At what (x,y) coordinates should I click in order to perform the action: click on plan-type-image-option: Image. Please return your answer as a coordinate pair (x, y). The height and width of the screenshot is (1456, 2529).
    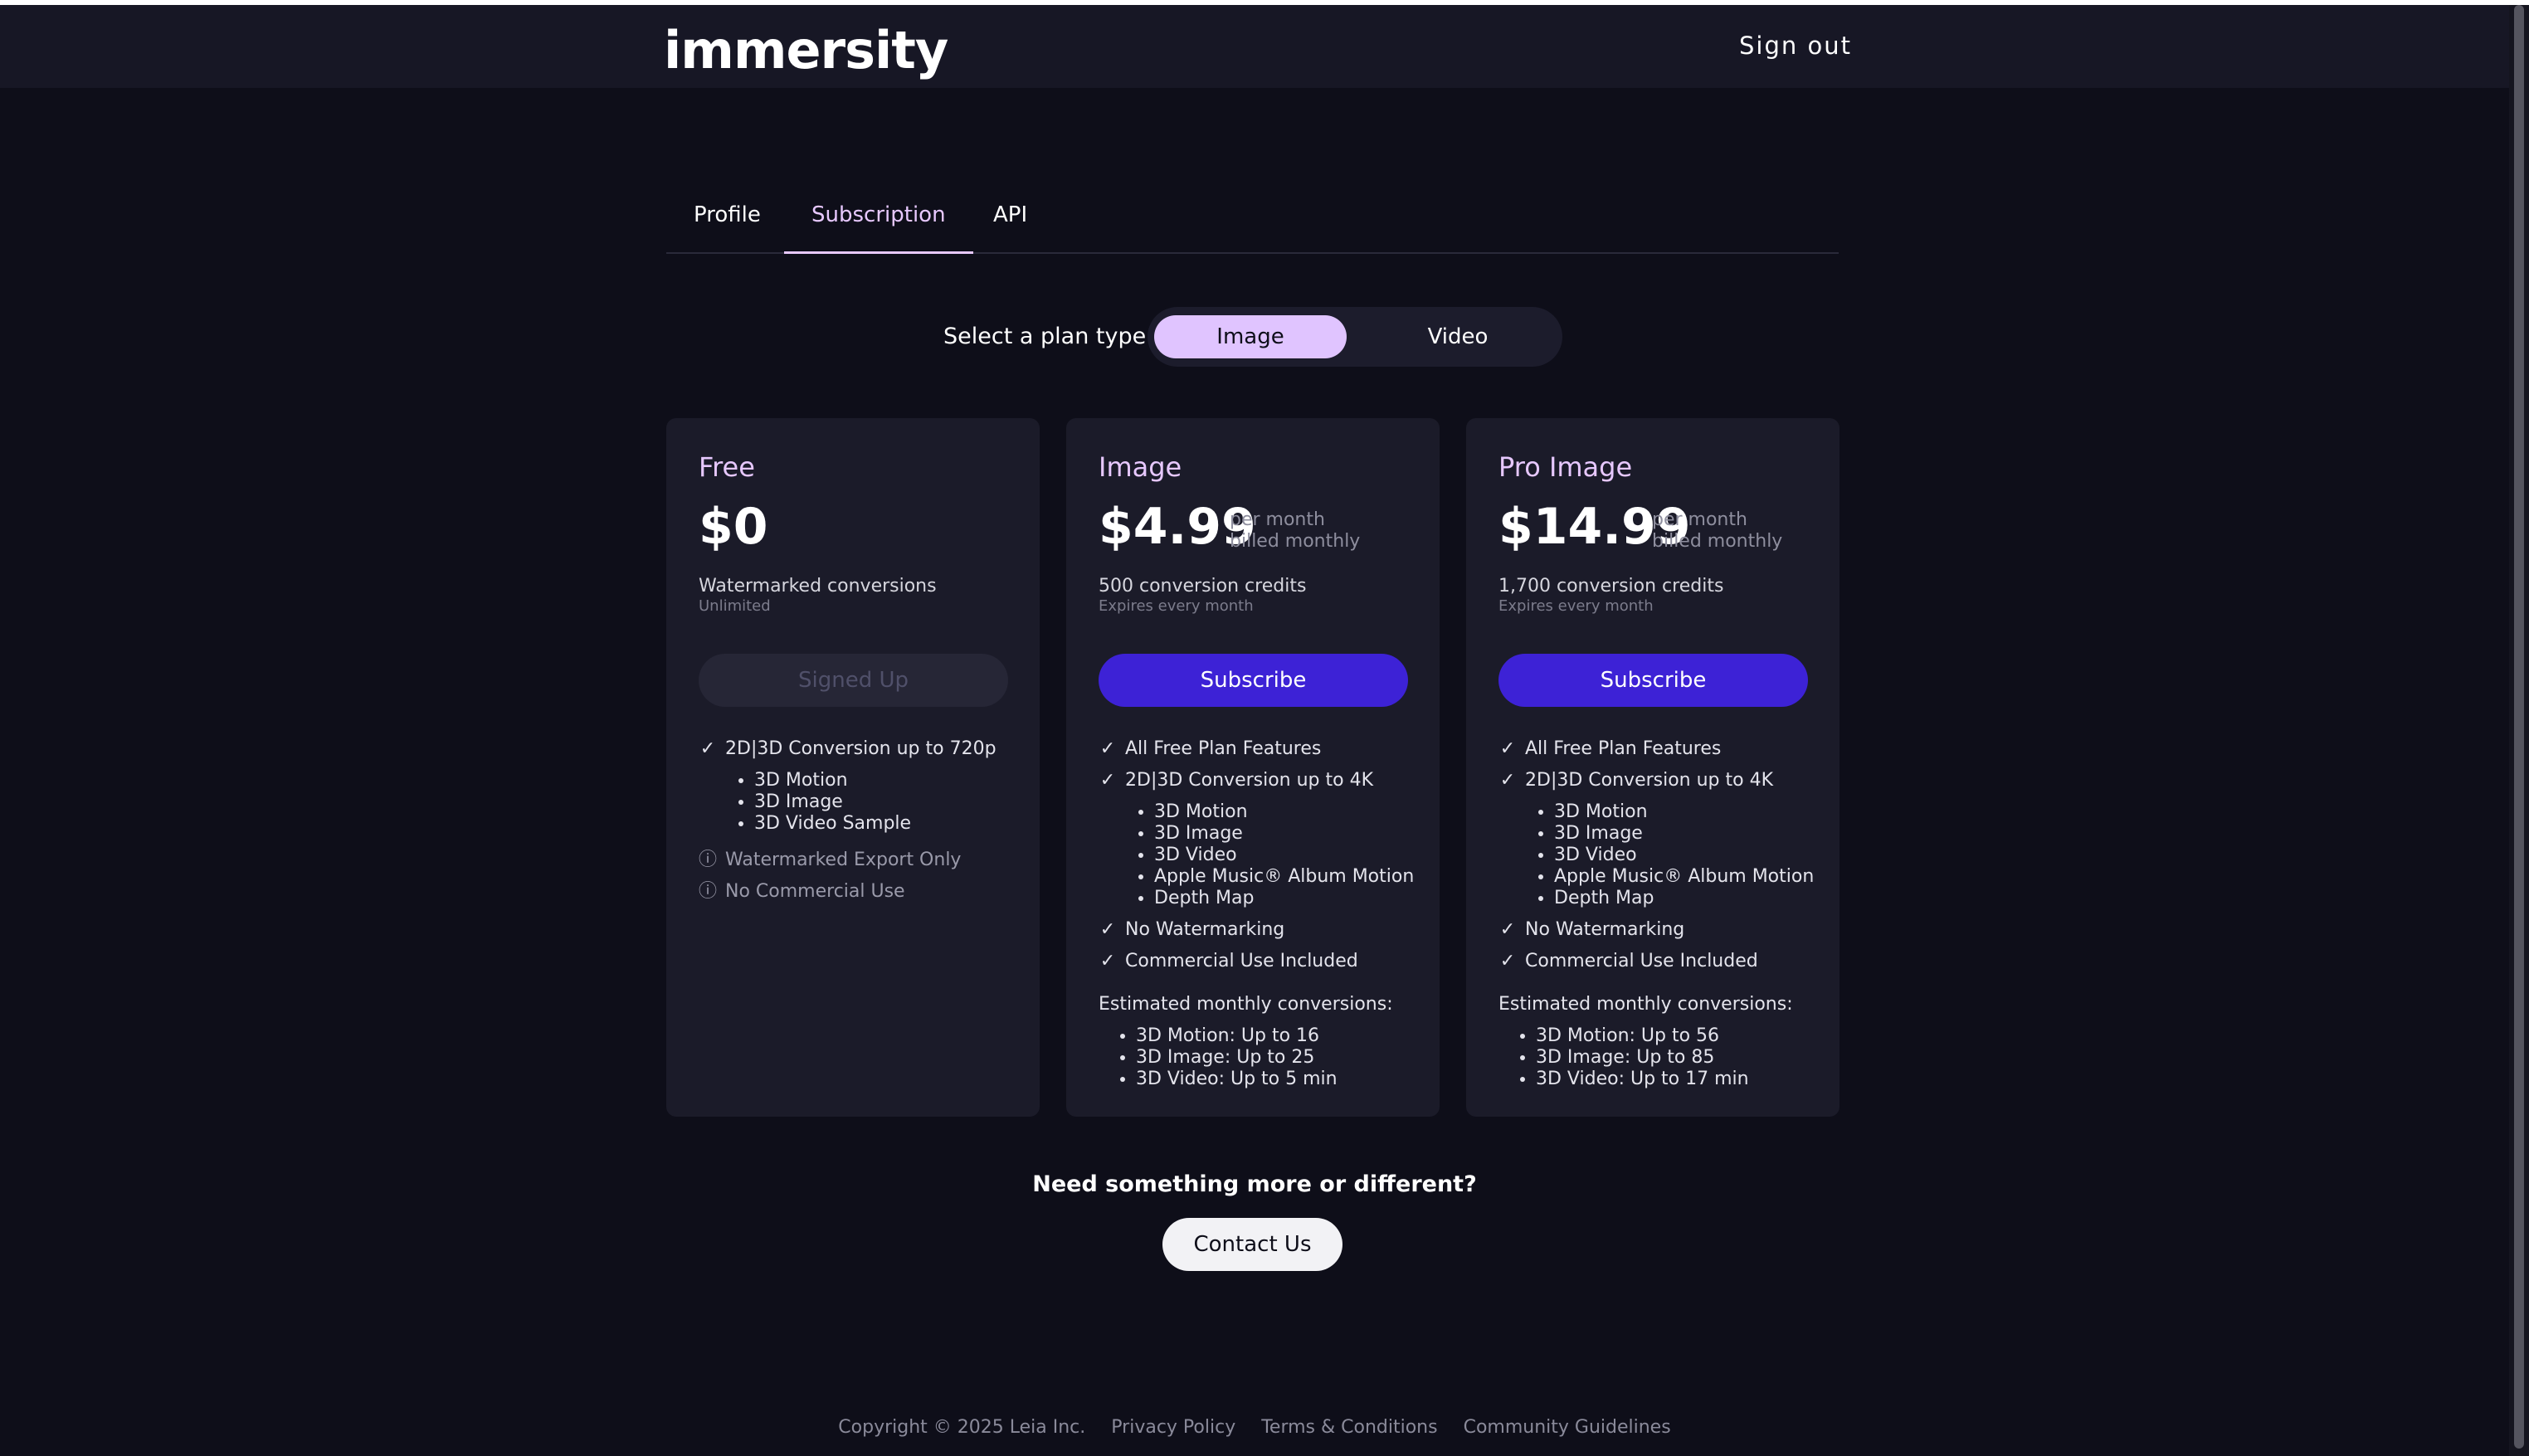
    Looking at the image, I should click on (1250, 336).